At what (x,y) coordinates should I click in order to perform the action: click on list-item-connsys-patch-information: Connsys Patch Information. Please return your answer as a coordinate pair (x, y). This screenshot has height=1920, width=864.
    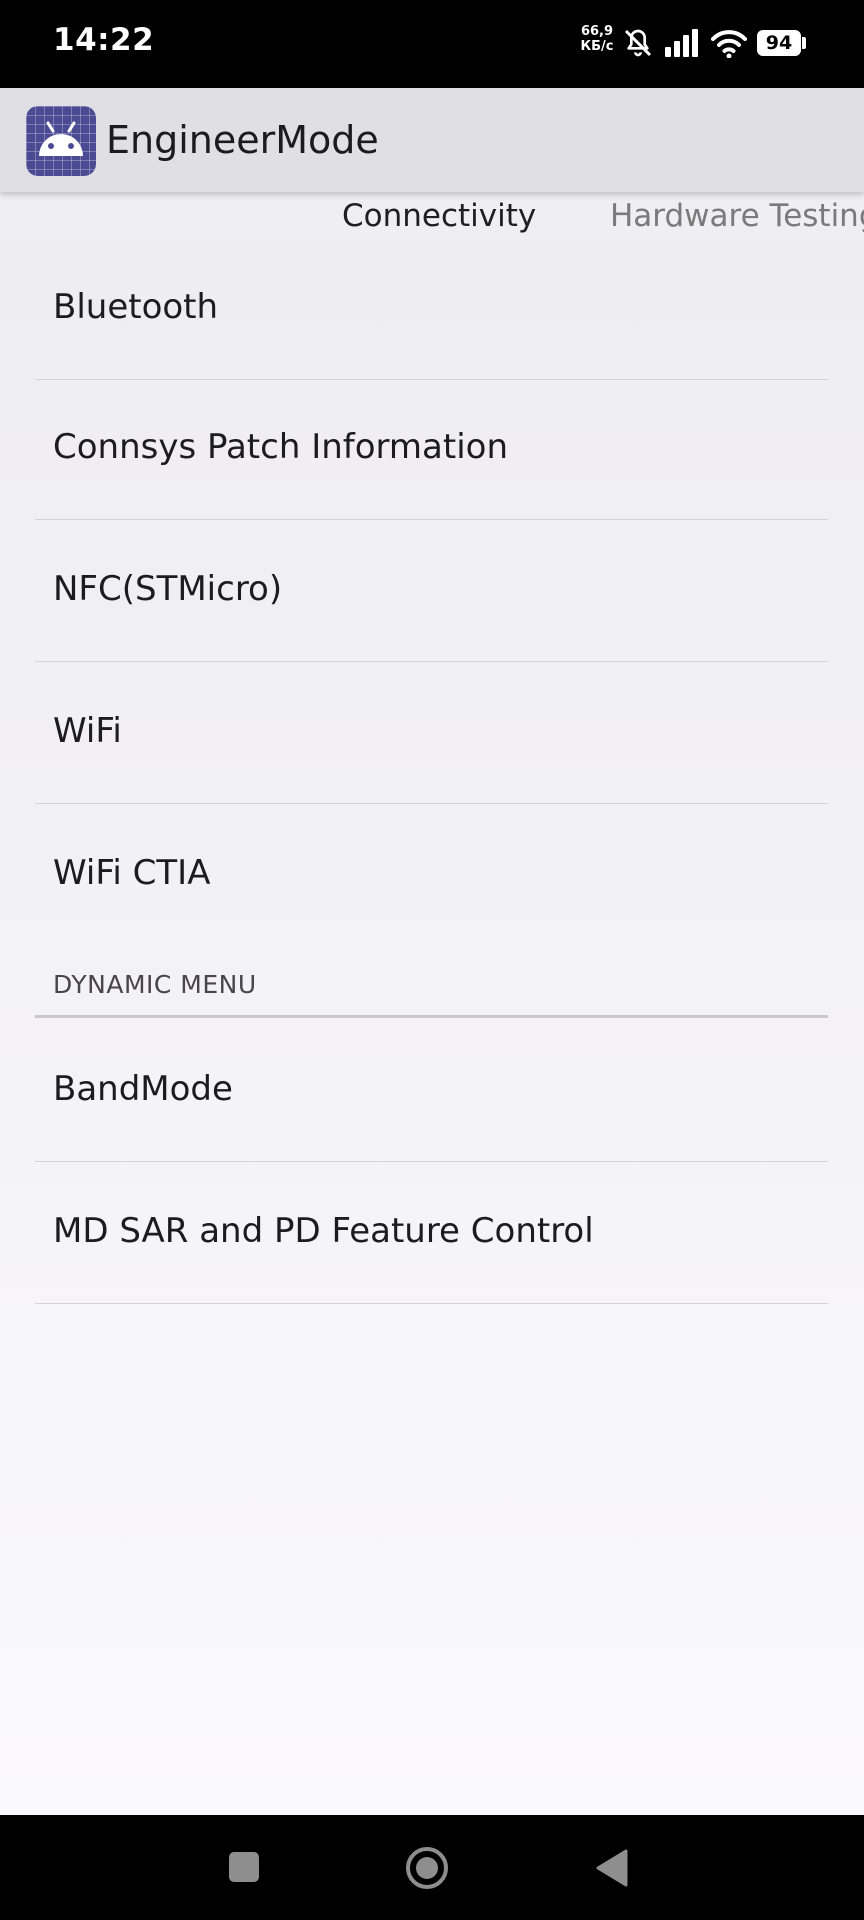
    Looking at the image, I should click on (431, 450).